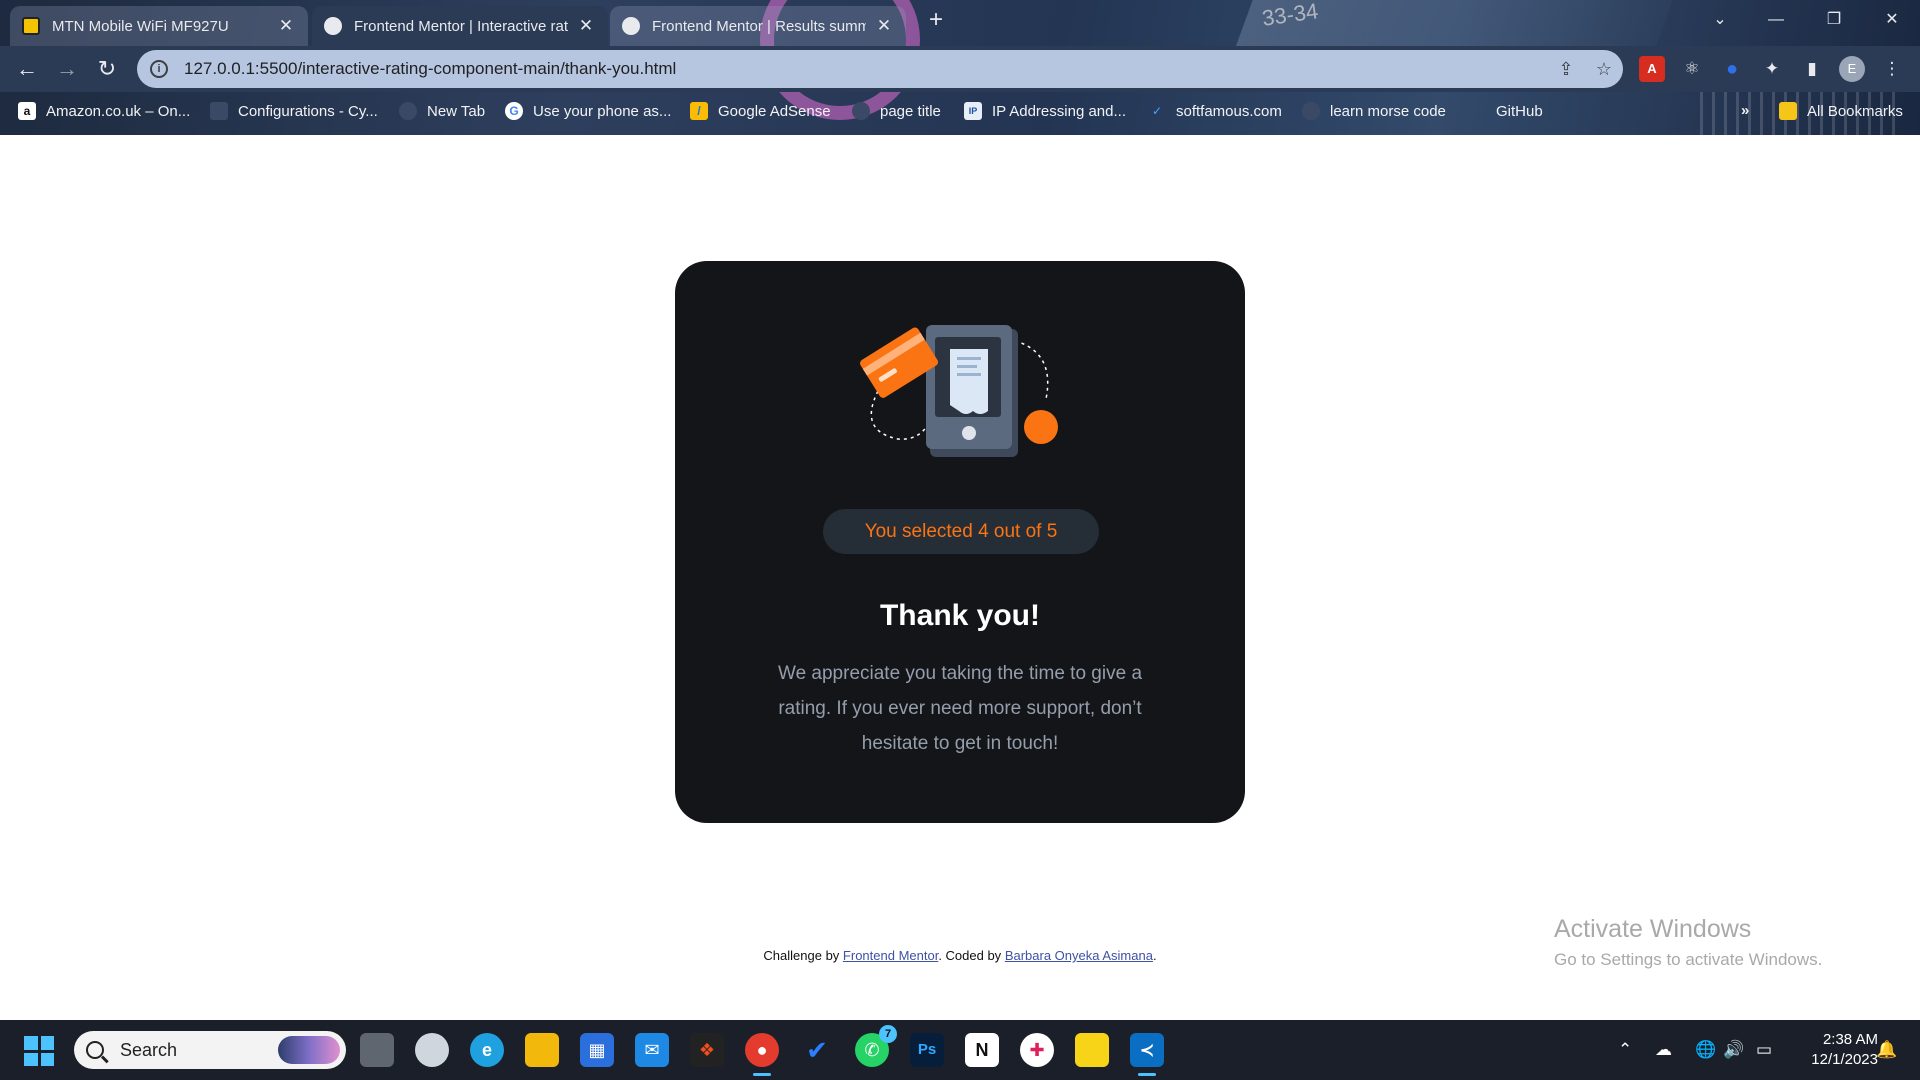 The image size is (1920, 1080). I want to click on clock-time: 2:38 AM, so click(1850, 1039).